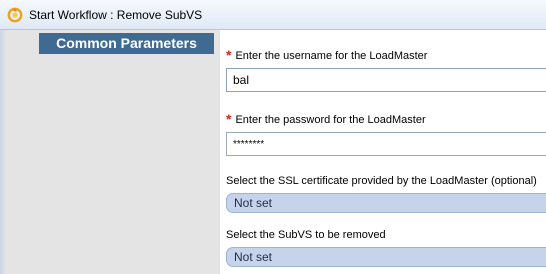  I want to click on username-label-text: Enter the username for the LoadMaster, so click(331, 56).